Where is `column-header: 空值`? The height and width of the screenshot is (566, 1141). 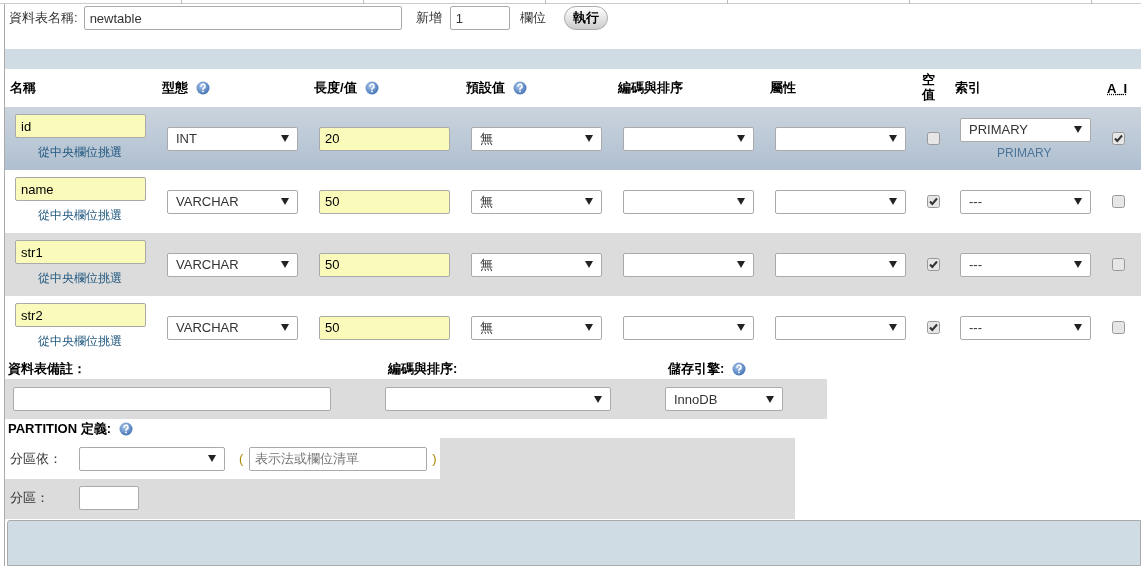 column-header: 空值 is located at coordinates (928, 88).